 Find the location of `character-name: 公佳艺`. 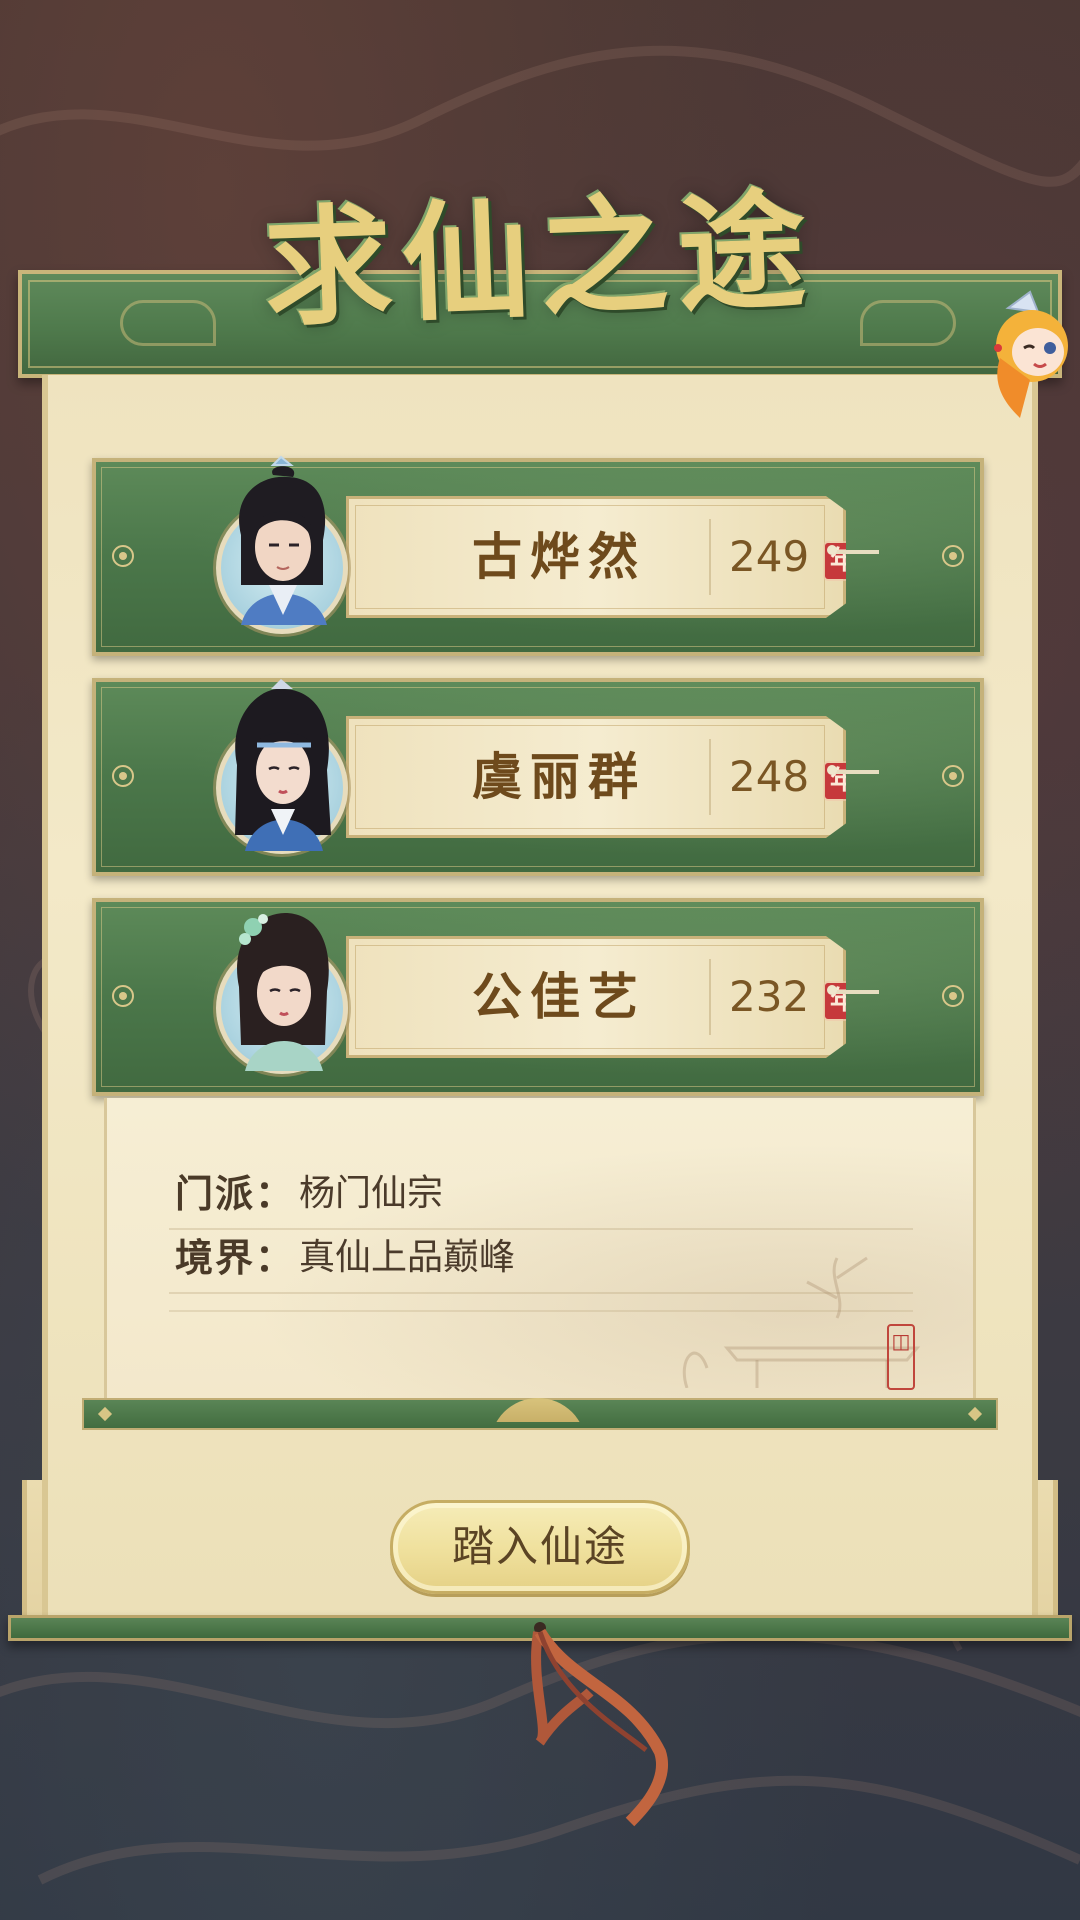

character-name: 公佳艺 is located at coordinates (559, 996).